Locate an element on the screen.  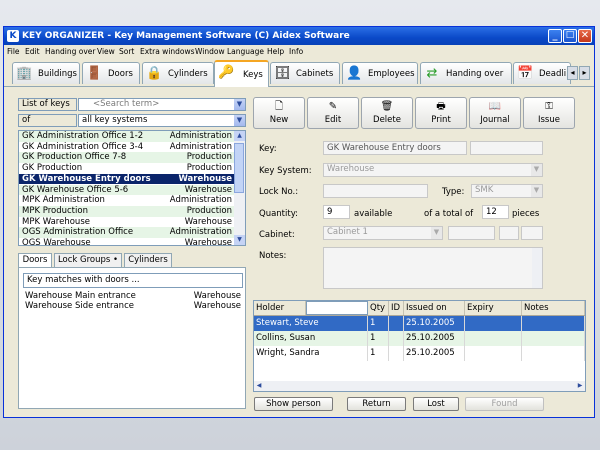
col-expiry: Expiry is located at coordinates (493, 308).